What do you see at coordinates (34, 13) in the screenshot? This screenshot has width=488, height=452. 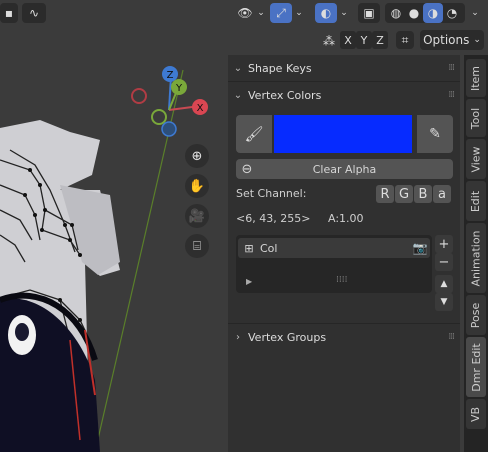 I see `graph-icon: ∿` at bounding box center [34, 13].